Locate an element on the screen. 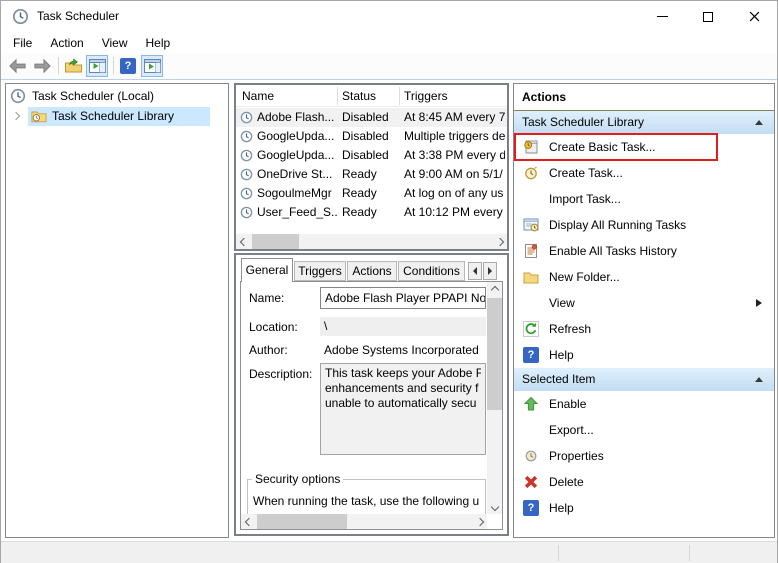 The width and height of the screenshot is (778, 563). tab-general: General is located at coordinates (267, 270).